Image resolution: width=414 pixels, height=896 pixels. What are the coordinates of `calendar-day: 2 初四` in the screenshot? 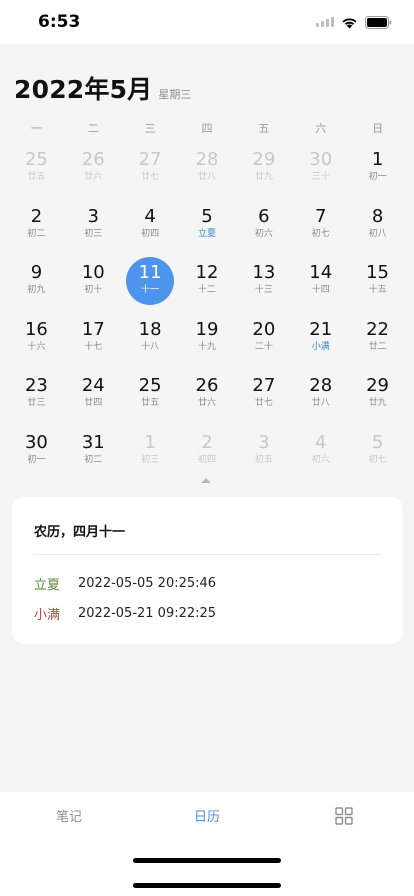 It's located at (207, 455).